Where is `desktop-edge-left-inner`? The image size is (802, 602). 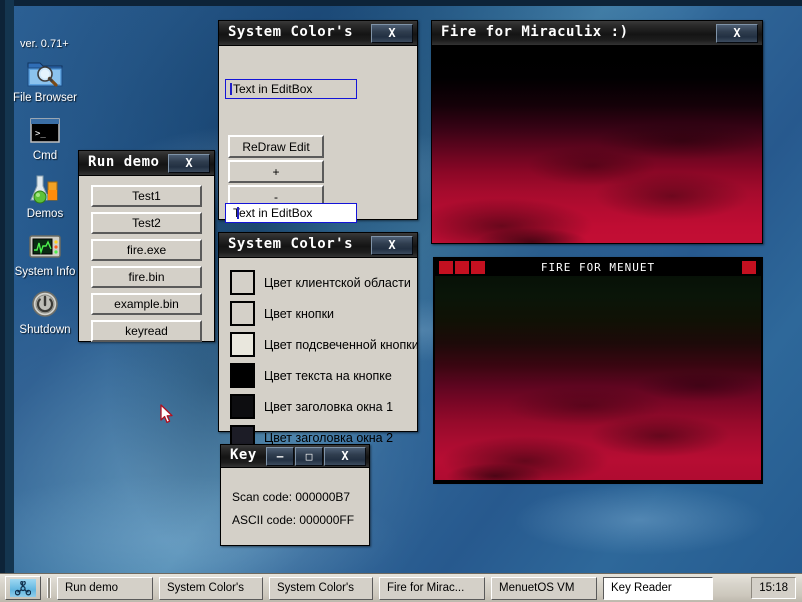
desktop-edge-left-inner is located at coordinates (2, 287).